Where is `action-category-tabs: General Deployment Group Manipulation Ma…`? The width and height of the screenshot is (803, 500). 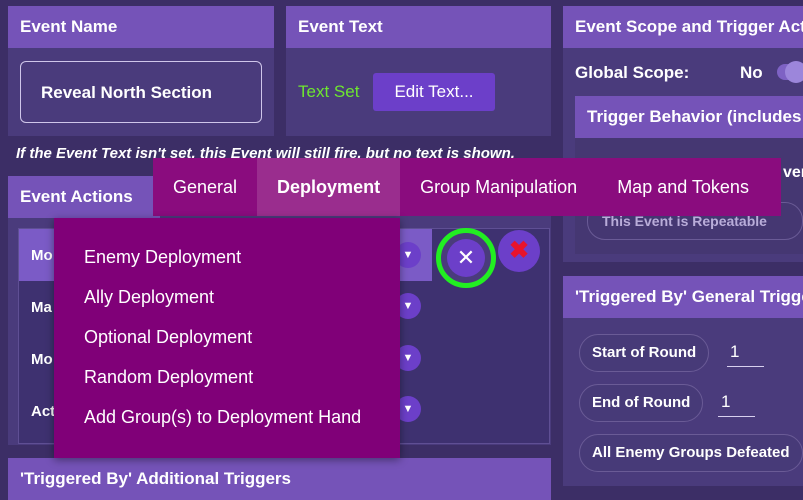 action-category-tabs: General Deployment Group Manipulation Ma… is located at coordinates (467, 187).